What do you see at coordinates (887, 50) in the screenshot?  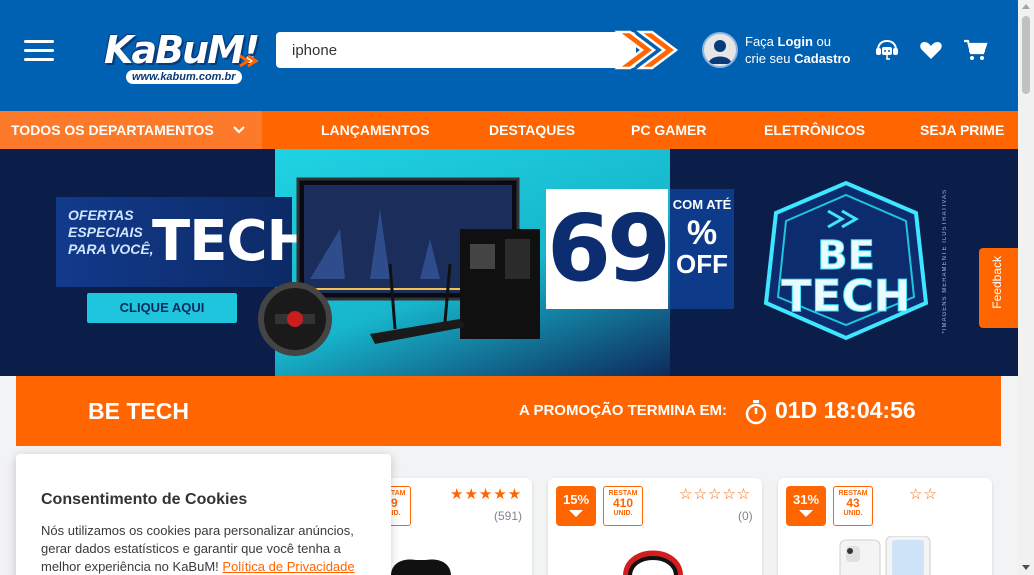 I see `support-chat-icon` at bounding box center [887, 50].